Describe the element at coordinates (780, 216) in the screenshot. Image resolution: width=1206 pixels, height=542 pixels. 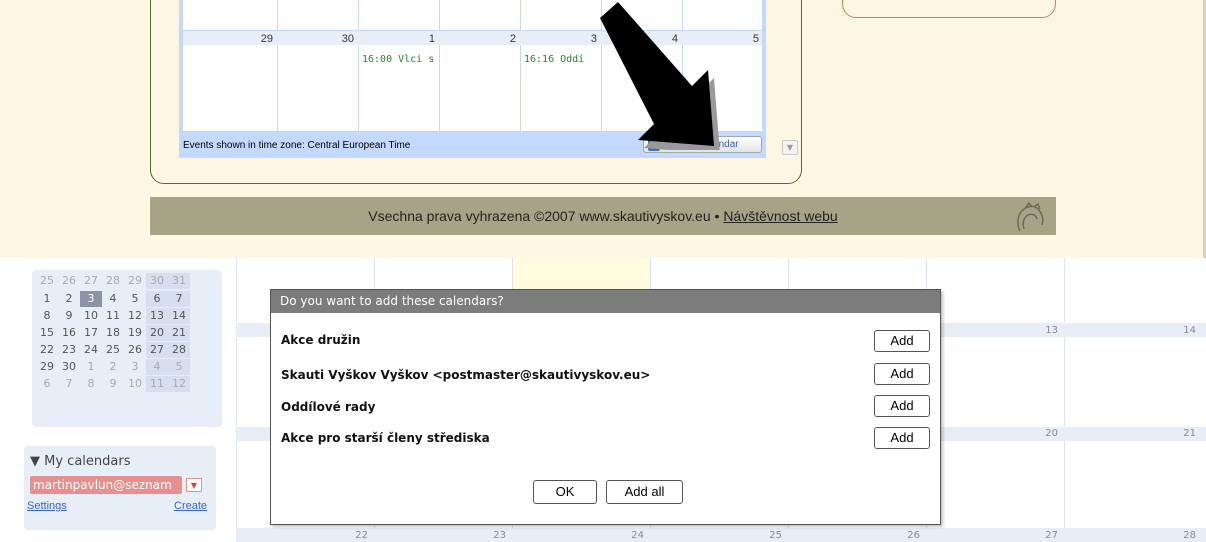
I see `visit-stats-link: Návštěvnost webu` at that location.